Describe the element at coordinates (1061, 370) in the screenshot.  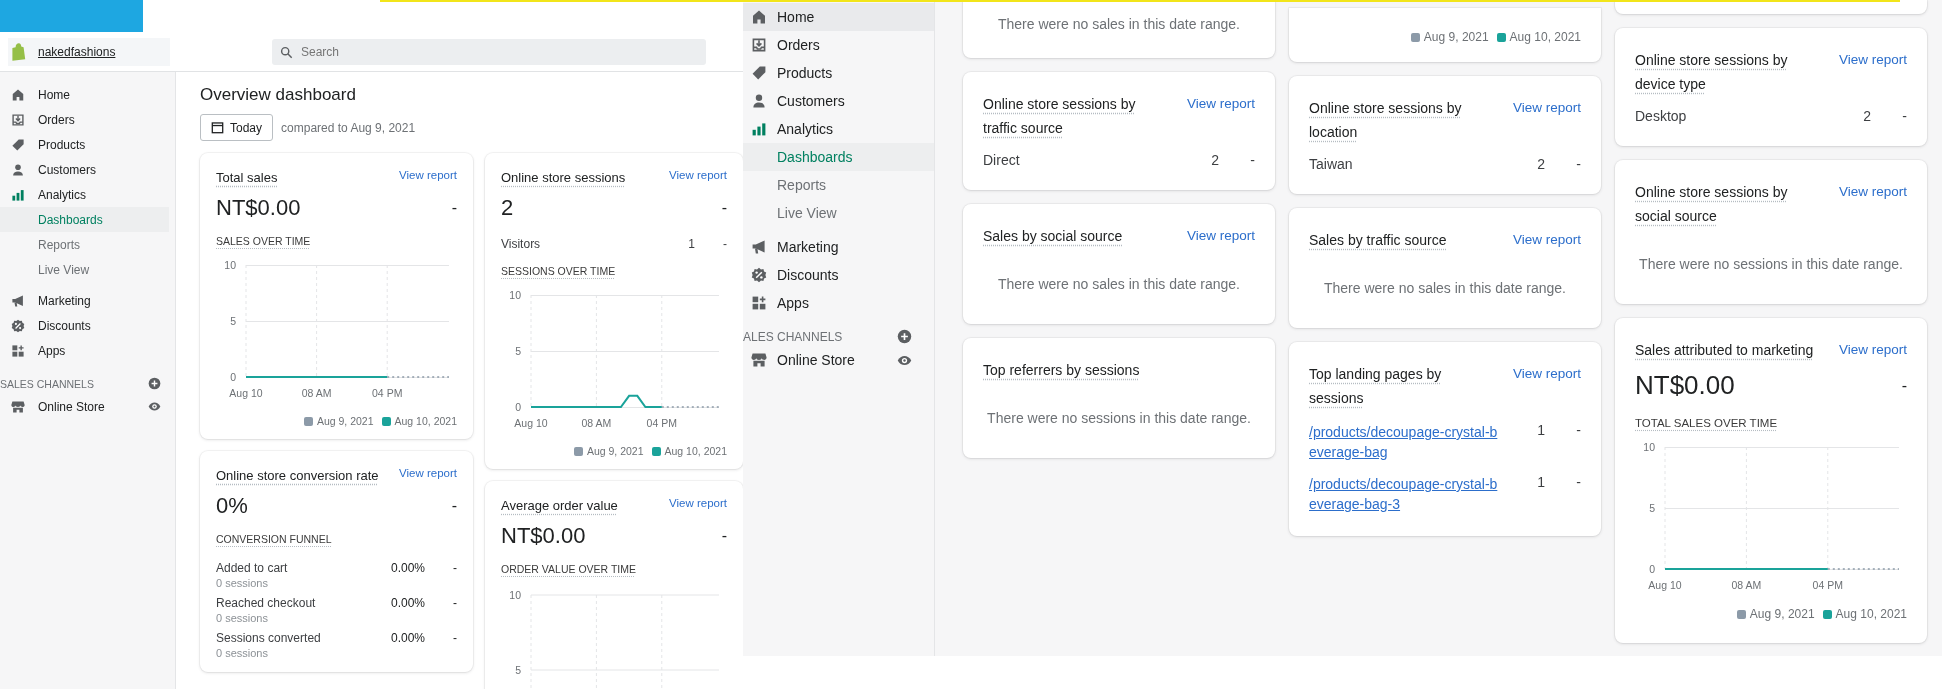
I see `card-title: Top referrers by sessions` at that location.